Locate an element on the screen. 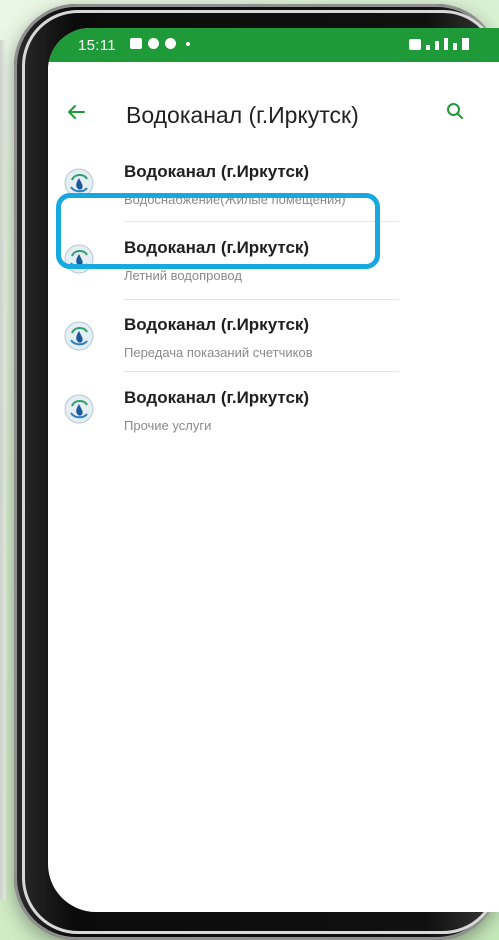  notification-icons is located at coordinates (160, 43).